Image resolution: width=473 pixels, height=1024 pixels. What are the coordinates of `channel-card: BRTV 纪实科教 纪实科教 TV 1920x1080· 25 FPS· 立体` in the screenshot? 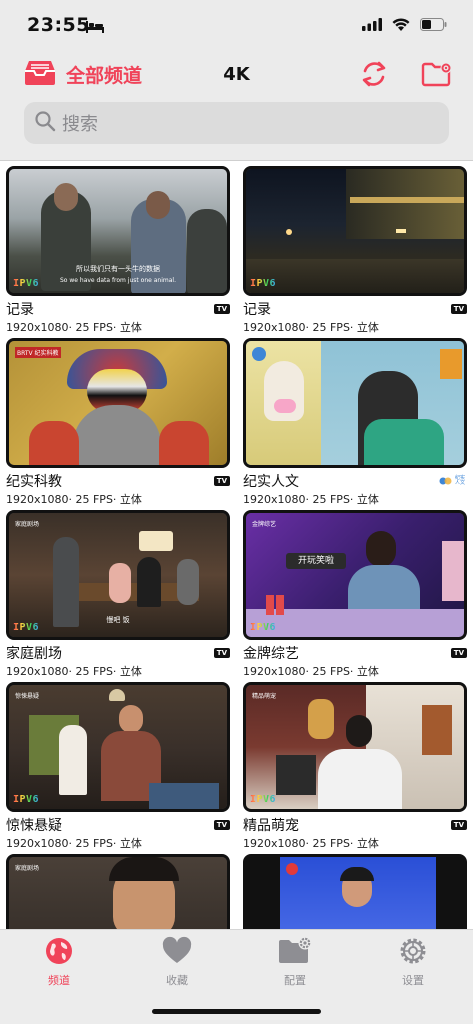 It's located at (118, 422).